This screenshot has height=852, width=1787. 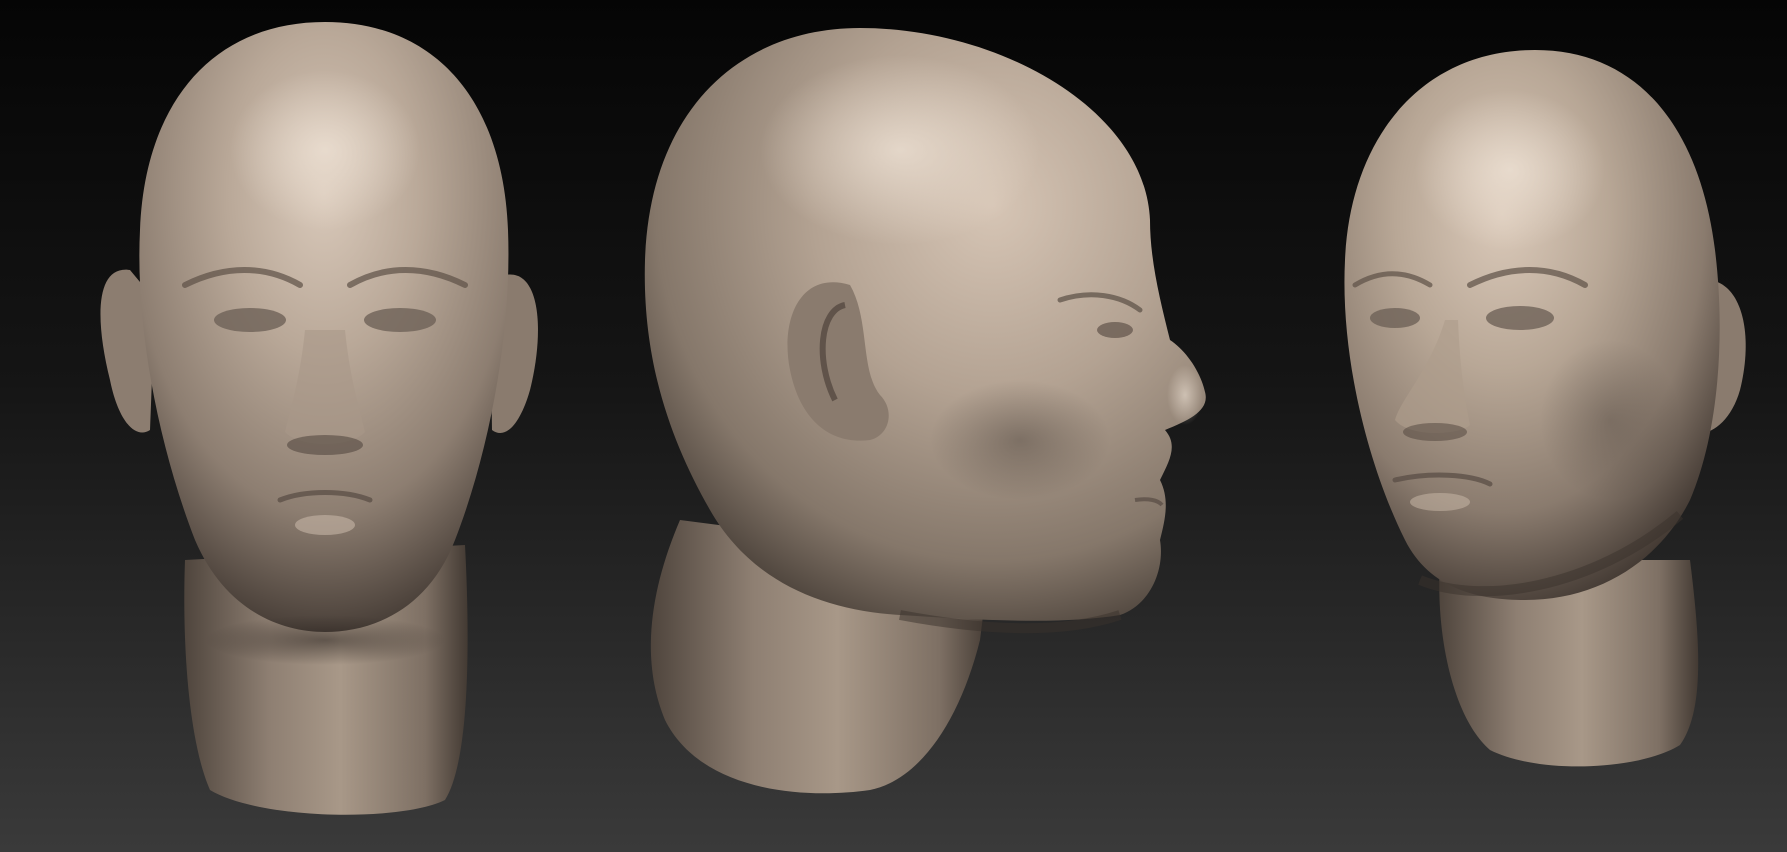 I want to click on quarter-eye-left, so click(x=1395, y=318).